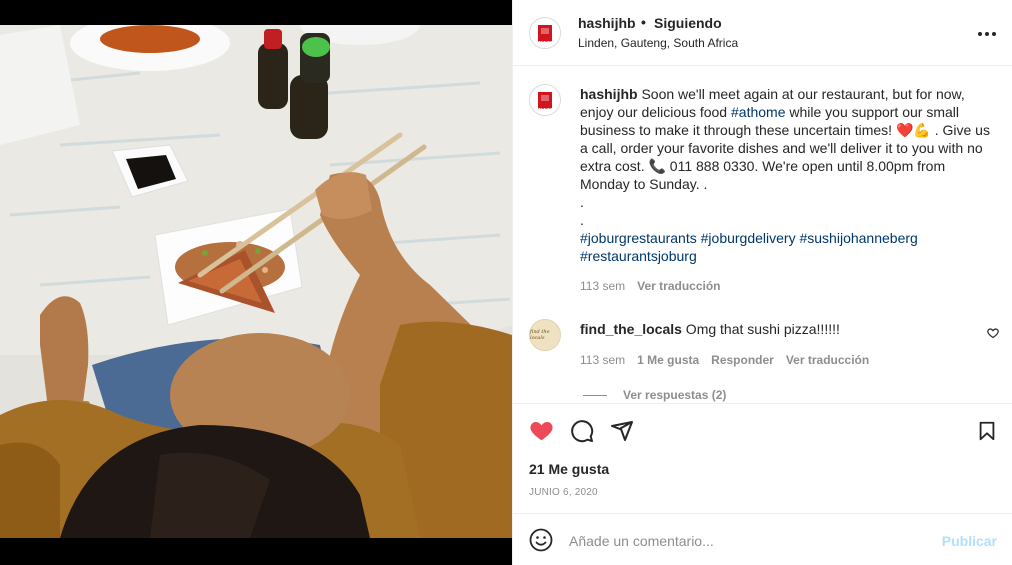 Image resolution: width=1012 pixels, height=565 pixels. Describe the element at coordinates (631, 329) in the screenshot. I see `commenter-username: find_the_locals` at that location.